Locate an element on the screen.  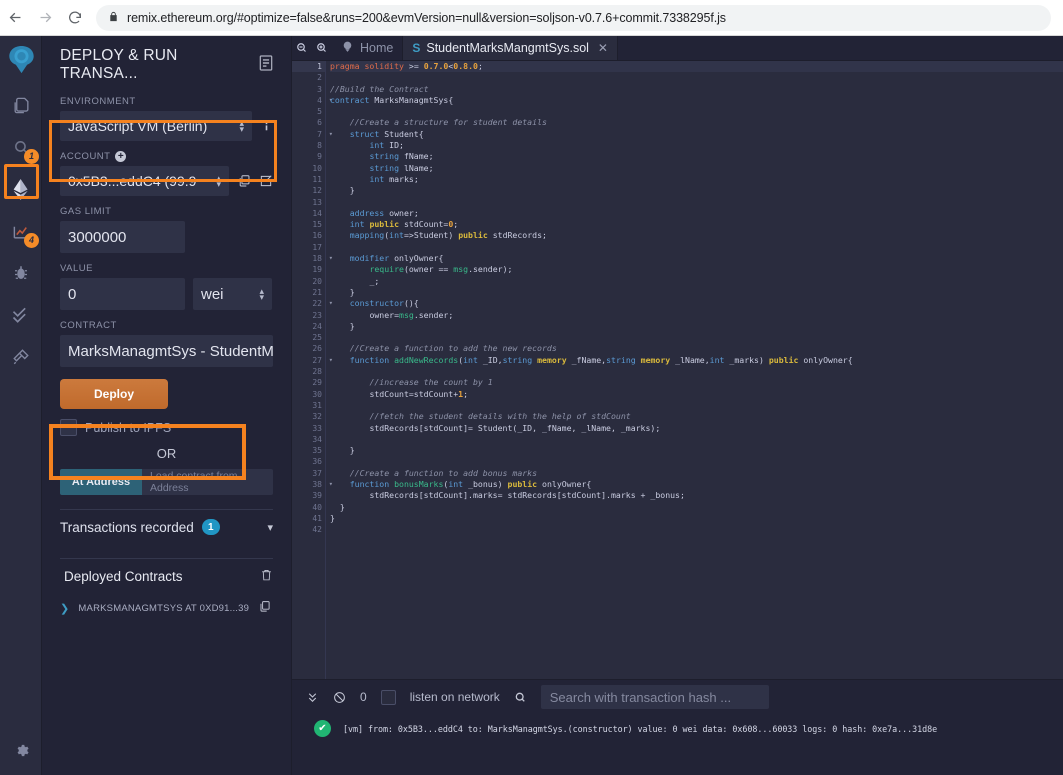
account-select: 0x5B3...eddC4 (99.9 ▴ ▾ is located at coordinates (144, 181).